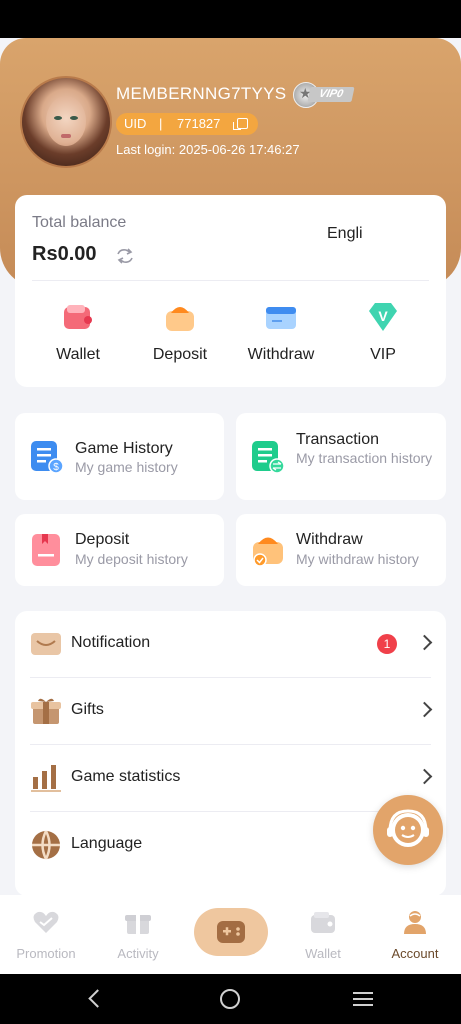 Image resolution: width=461 pixels, height=1024 pixels. What do you see at coordinates (138, 924) in the screenshot?
I see `activity-icon` at bounding box center [138, 924].